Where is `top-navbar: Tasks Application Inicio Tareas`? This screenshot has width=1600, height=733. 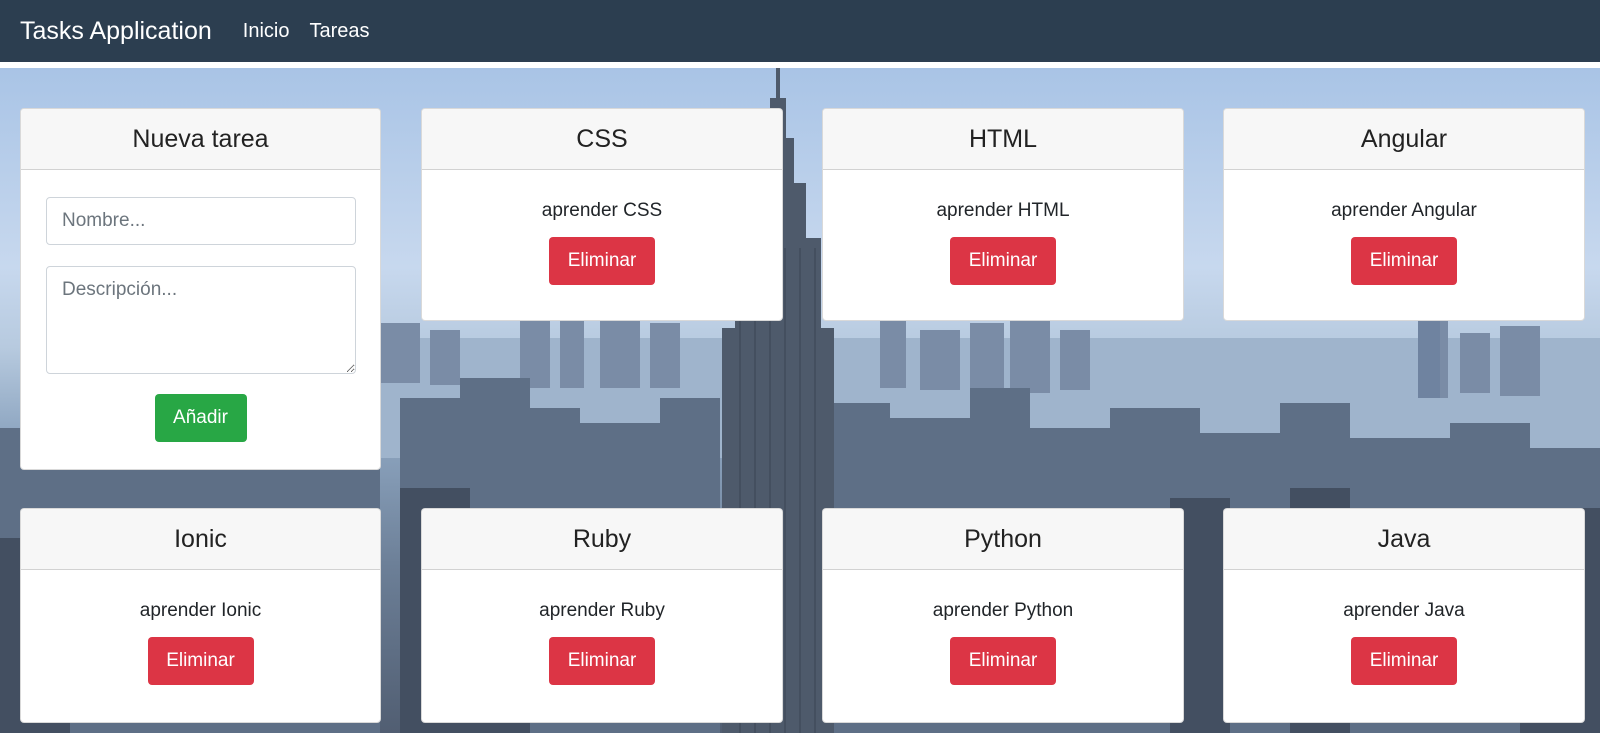
top-navbar: Tasks Application Inicio Tareas is located at coordinates (800, 32).